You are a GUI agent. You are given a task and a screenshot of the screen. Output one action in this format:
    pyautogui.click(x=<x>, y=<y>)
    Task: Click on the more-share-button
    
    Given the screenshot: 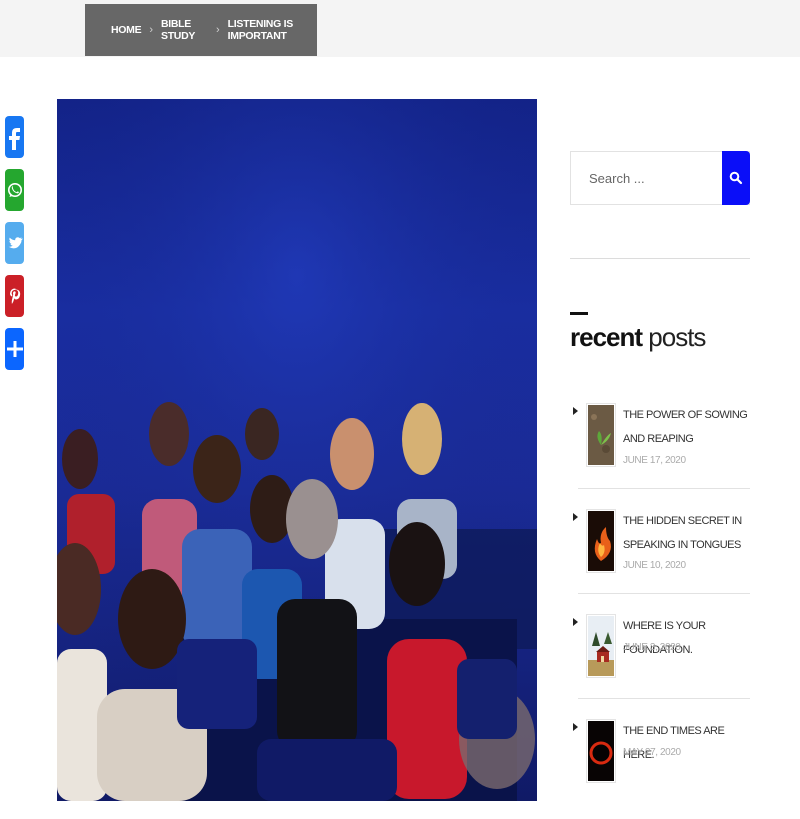 What is the action you would take?
    pyautogui.click(x=14, y=349)
    